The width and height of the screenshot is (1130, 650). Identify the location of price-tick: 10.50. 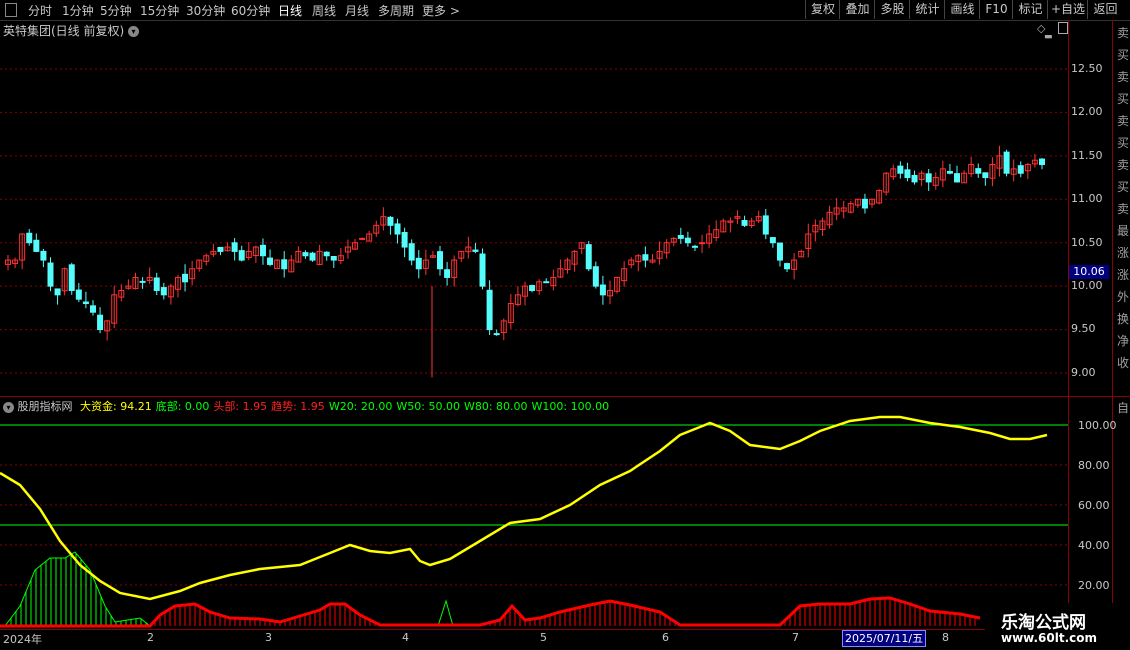
(1087, 242).